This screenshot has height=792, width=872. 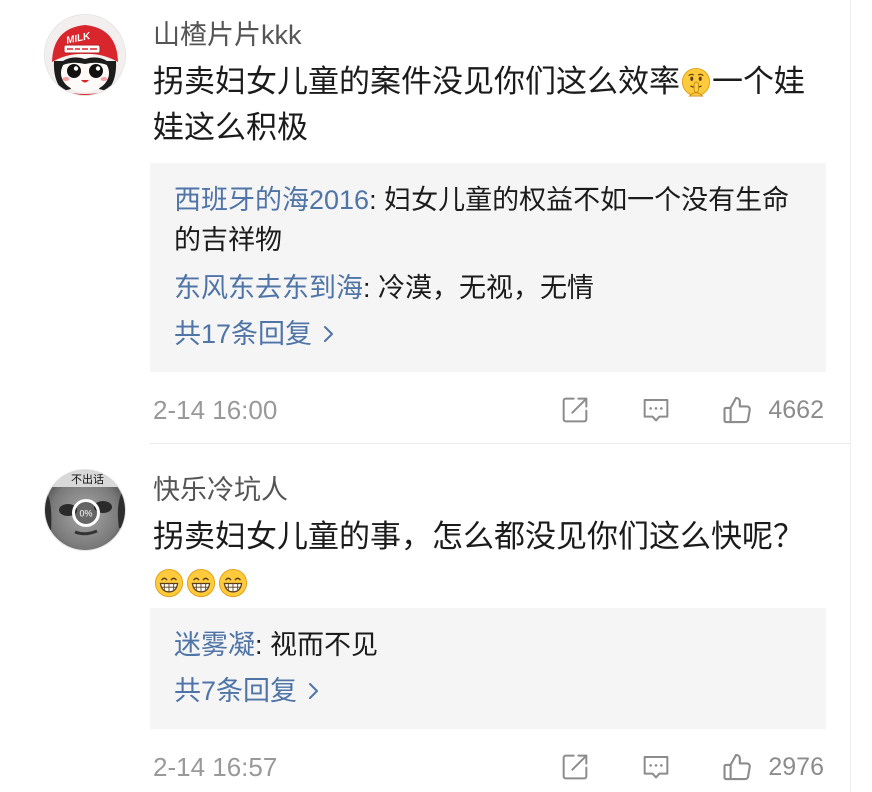 I want to click on reply-item: 东风东去东到海: 冷漠，无视，无情, so click(x=488, y=288).